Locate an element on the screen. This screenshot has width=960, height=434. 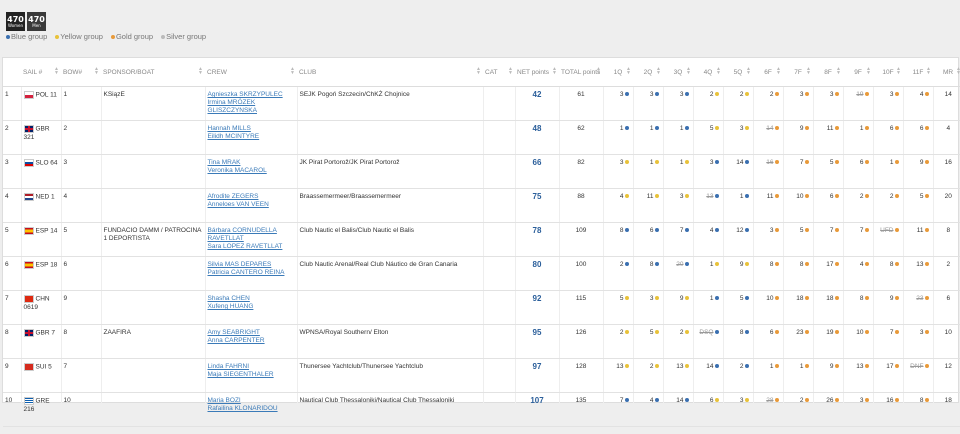
crew-member-link: Amy SEABRIGHT is located at coordinates (251, 333).